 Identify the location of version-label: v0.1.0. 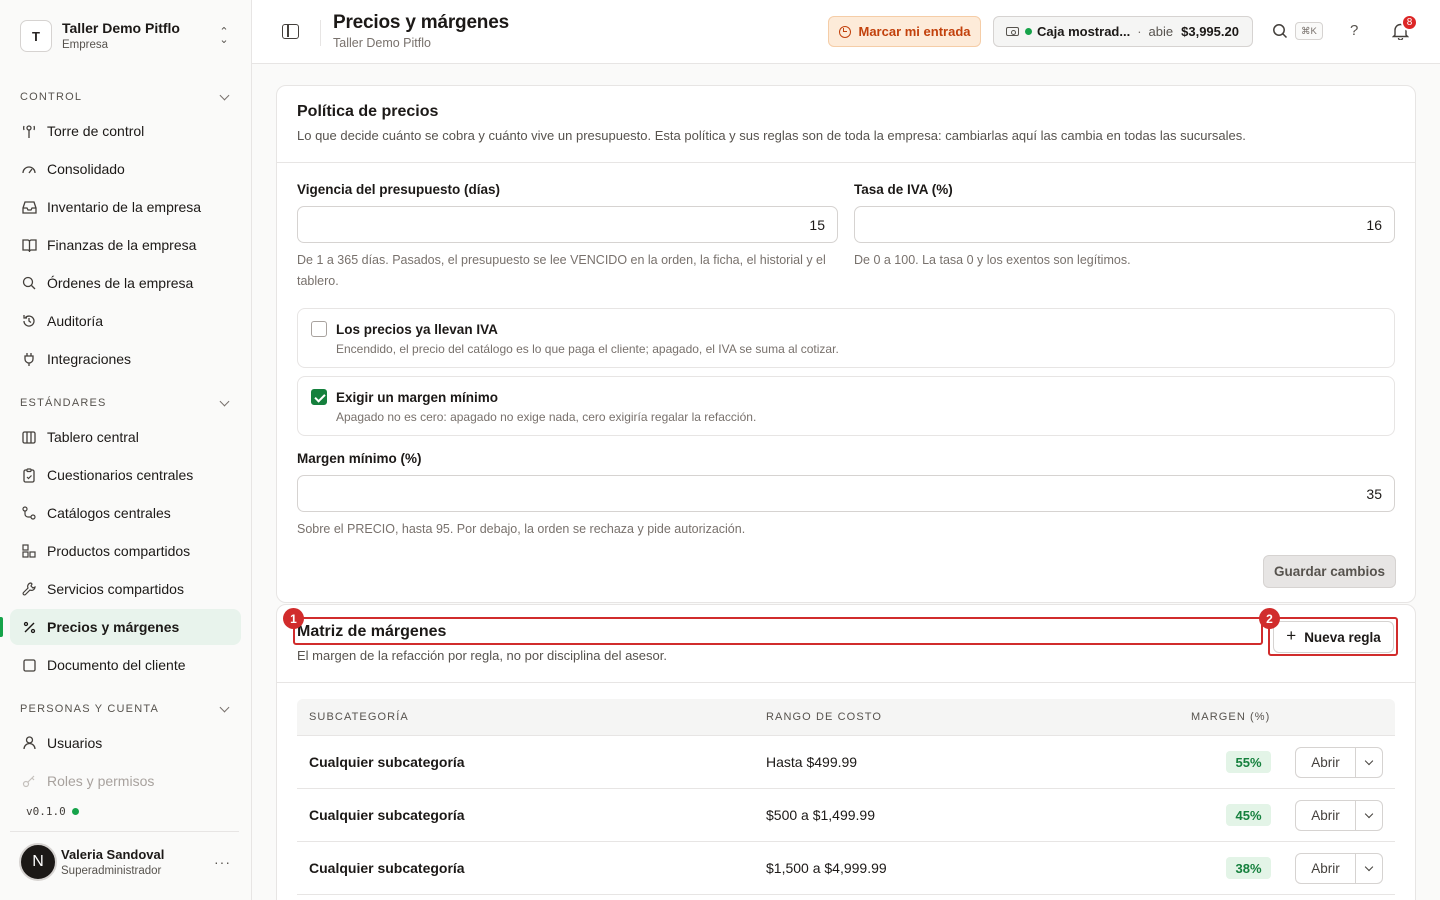
(52, 811).